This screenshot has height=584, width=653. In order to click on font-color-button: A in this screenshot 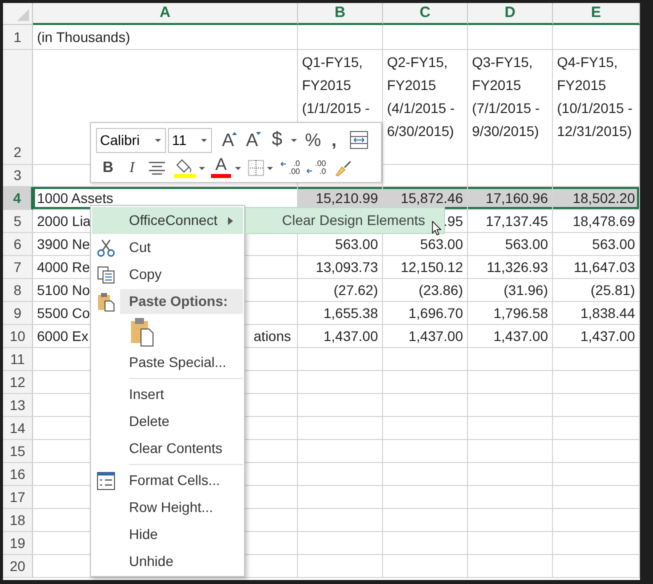, I will do `click(221, 168)`.